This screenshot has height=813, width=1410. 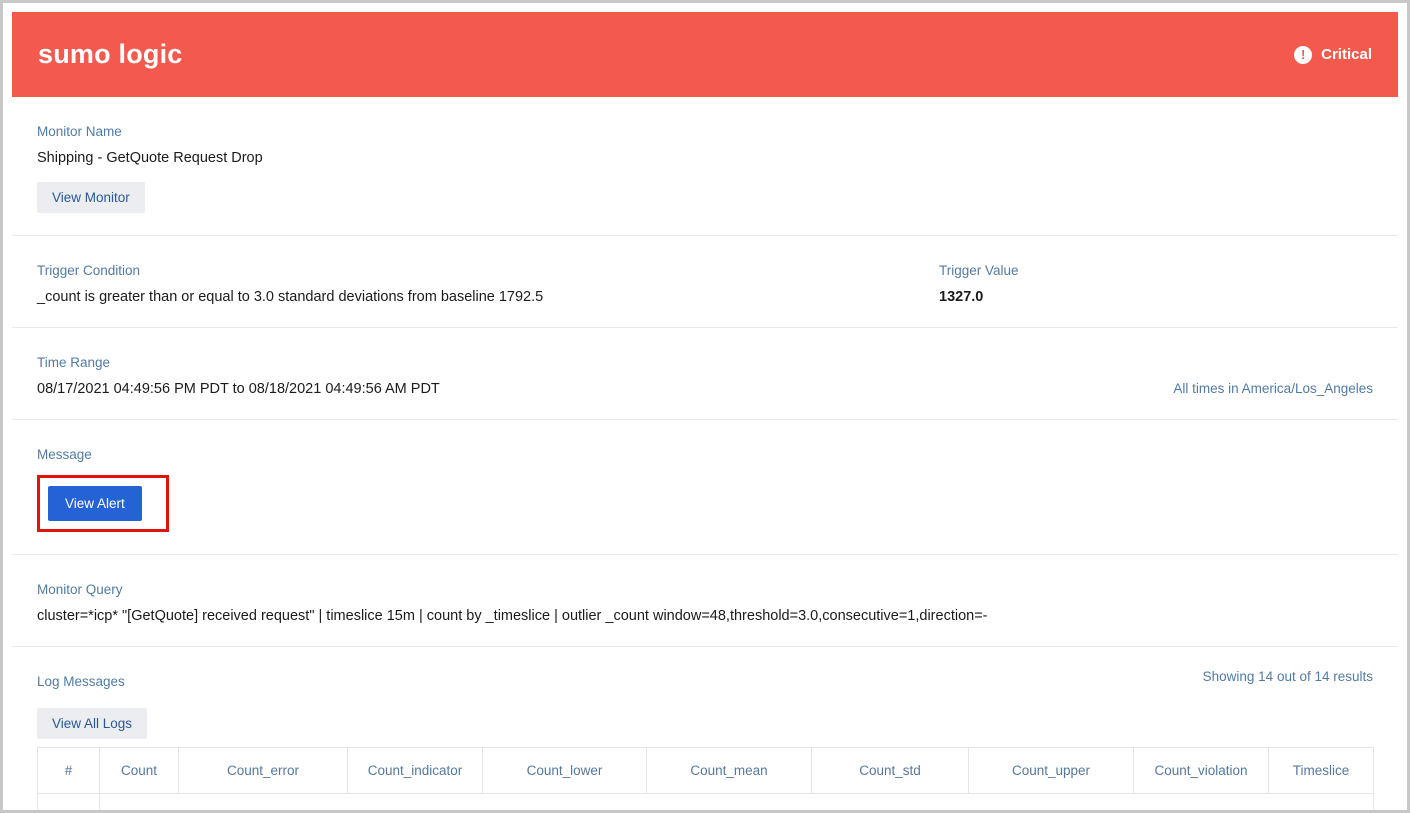 I want to click on view-all-logs-button: View All Logs, so click(x=92, y=723).